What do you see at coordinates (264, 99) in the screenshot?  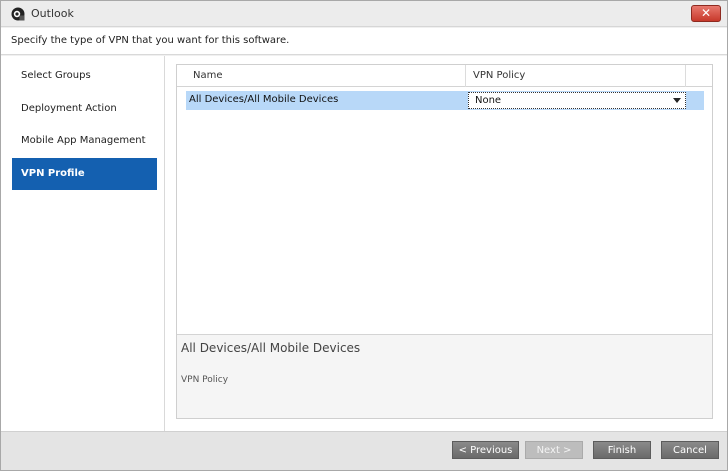 I see `row-name-cell: All Devices/All Mobile Devices` at bounding box center [264, 99].